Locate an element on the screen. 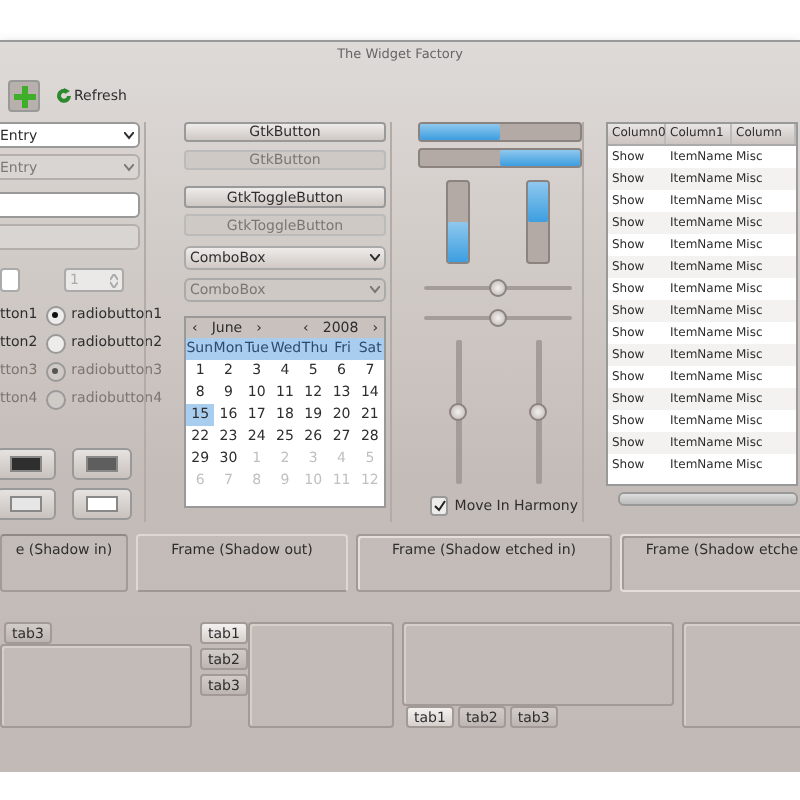 Image resolution: width=800 pixels, height=800 pixels. spin-arrows-icon is located at coordinates (114, 280).